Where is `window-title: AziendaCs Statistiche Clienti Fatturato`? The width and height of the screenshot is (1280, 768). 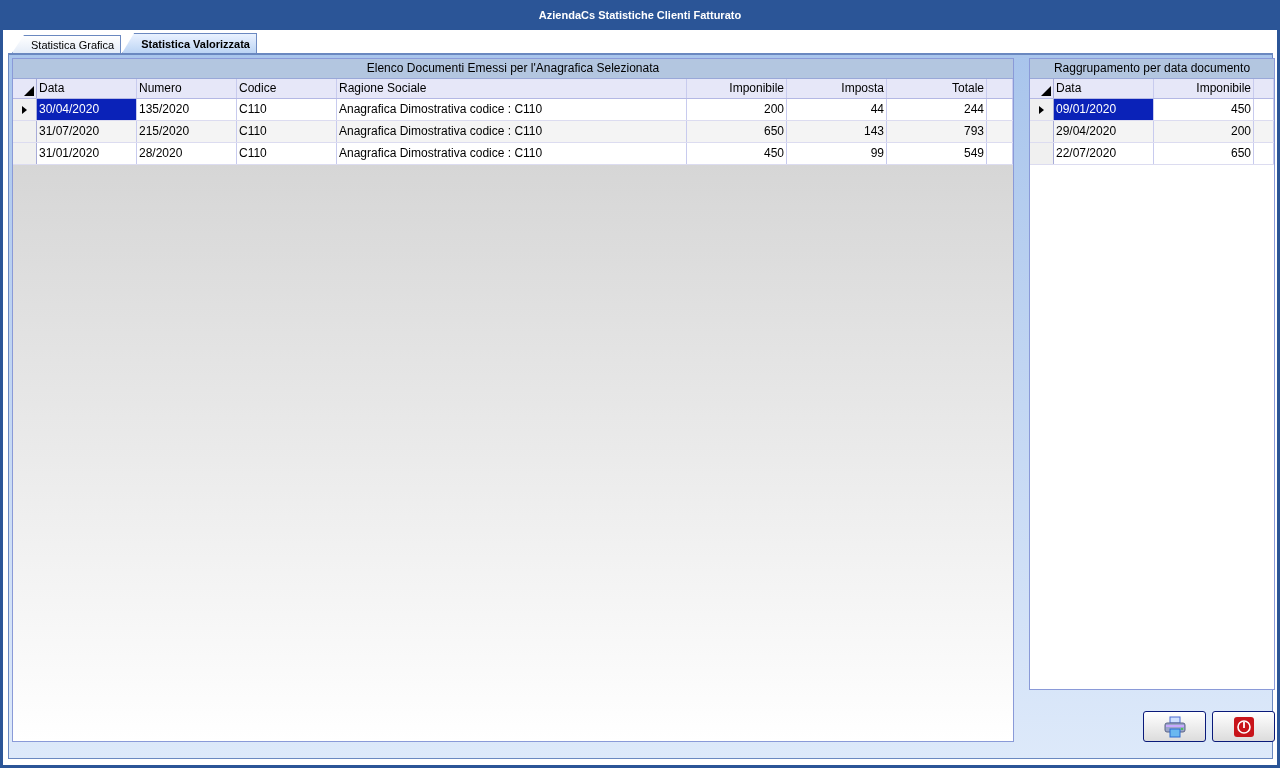 window-title: AziendaCs Statistiche Clienti Fatturato is located at coordinates (640, 15).